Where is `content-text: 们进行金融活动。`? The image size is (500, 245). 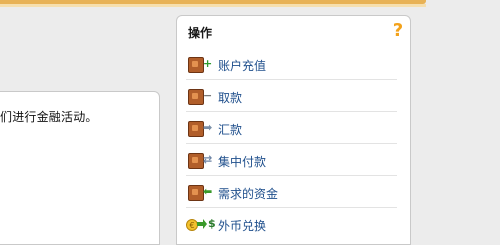
content-text: 们进行金融活动。 is located at coordinates (49, 117).